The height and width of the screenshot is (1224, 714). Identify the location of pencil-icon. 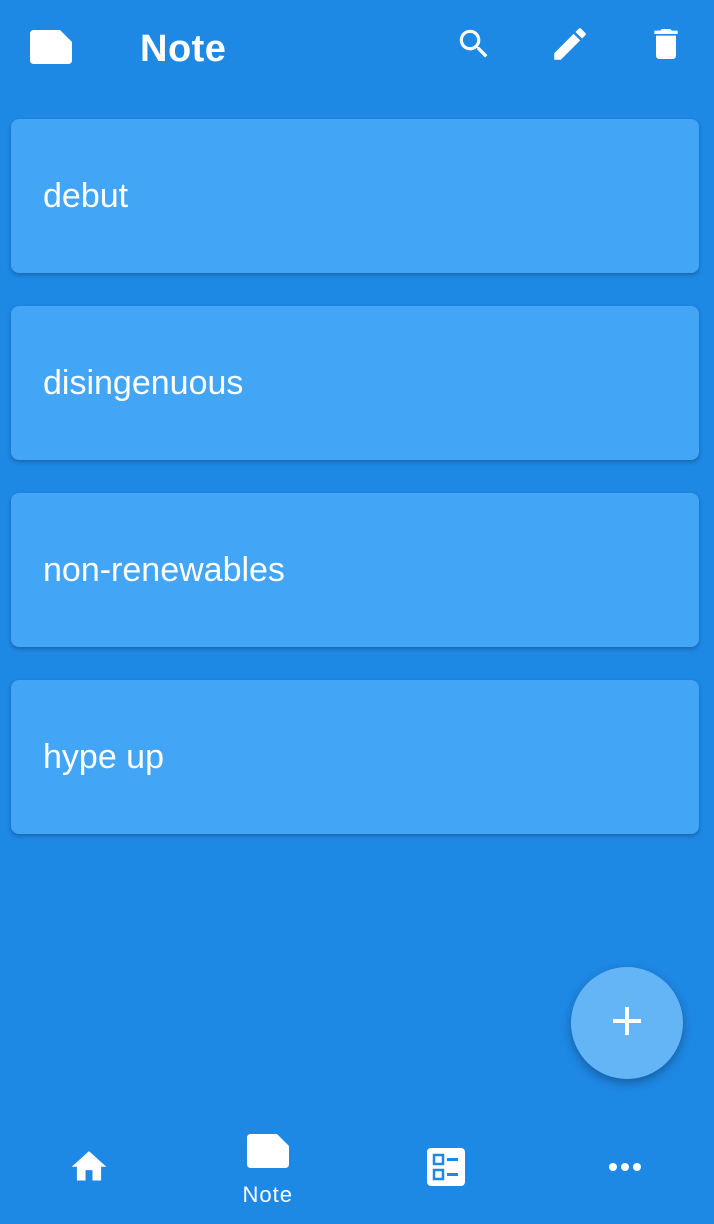
(570, 46).